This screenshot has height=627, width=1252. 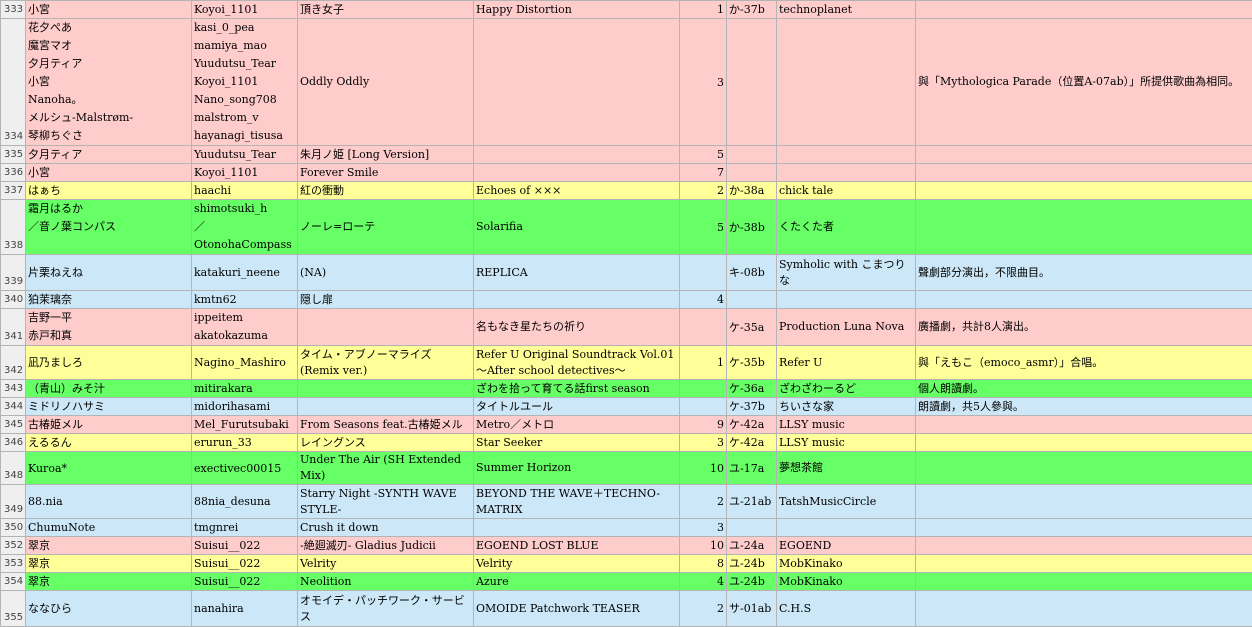 I want to click on artist-cell: 88.nia, so click(x=109, y=502).